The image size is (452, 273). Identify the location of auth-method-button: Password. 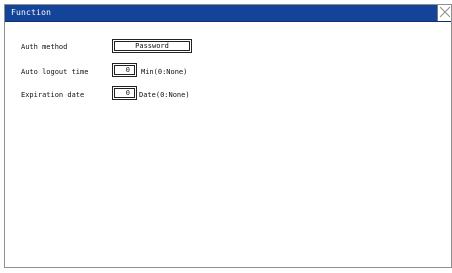
(152, 46).